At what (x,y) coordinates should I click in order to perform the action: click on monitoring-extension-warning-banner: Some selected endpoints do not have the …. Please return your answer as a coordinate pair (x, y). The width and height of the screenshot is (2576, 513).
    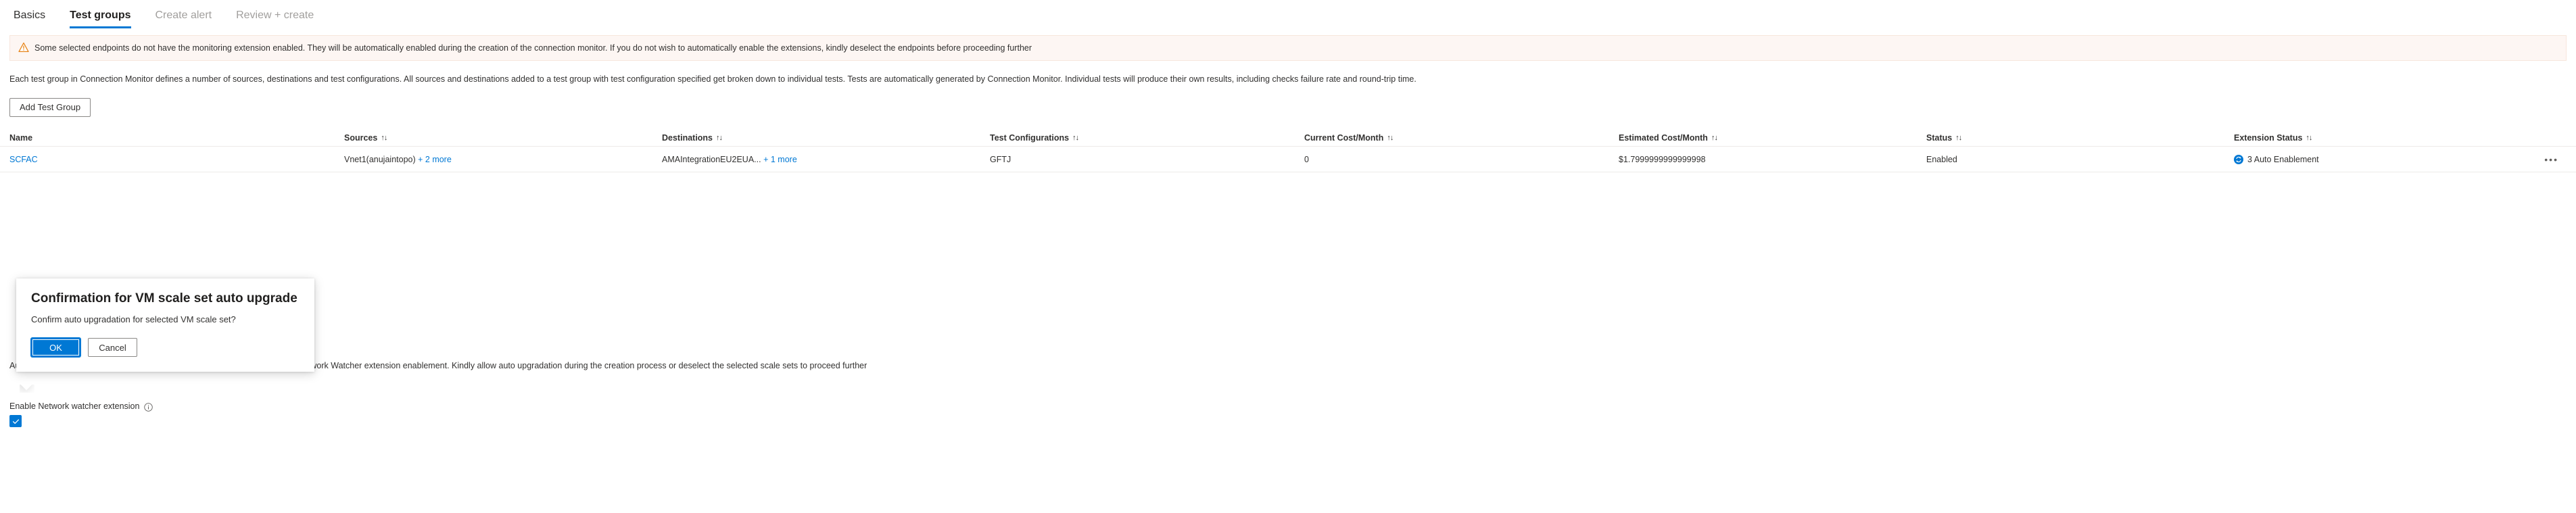
    Looking at the image, I should click on (1288, 48).